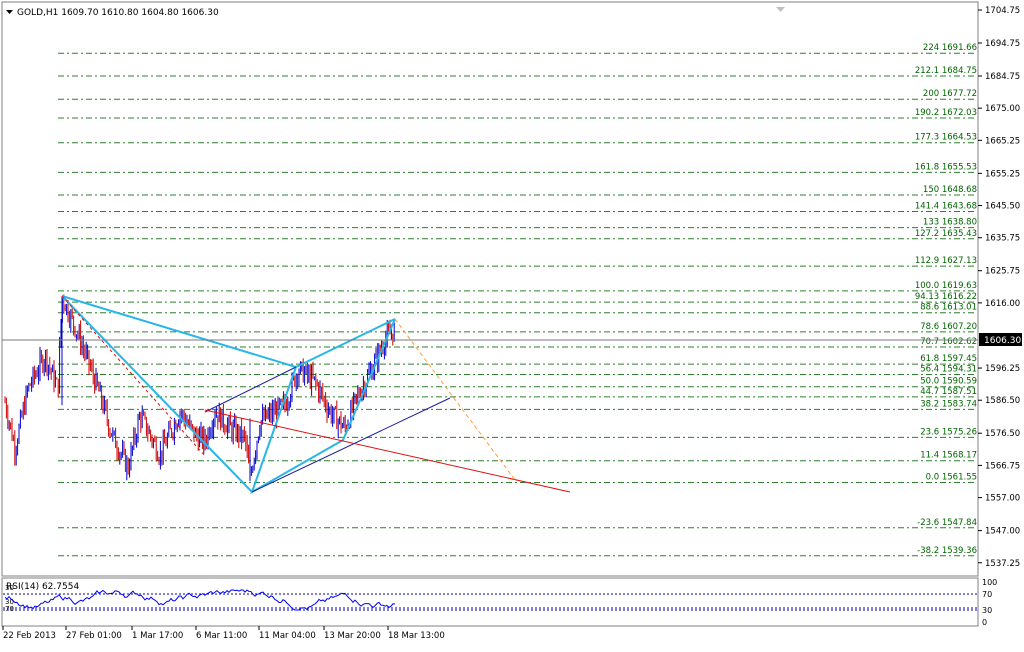 This screenshot has height=652, width=1024. I want to click on price-tick-label: 1684.75, so click(1002, 77).